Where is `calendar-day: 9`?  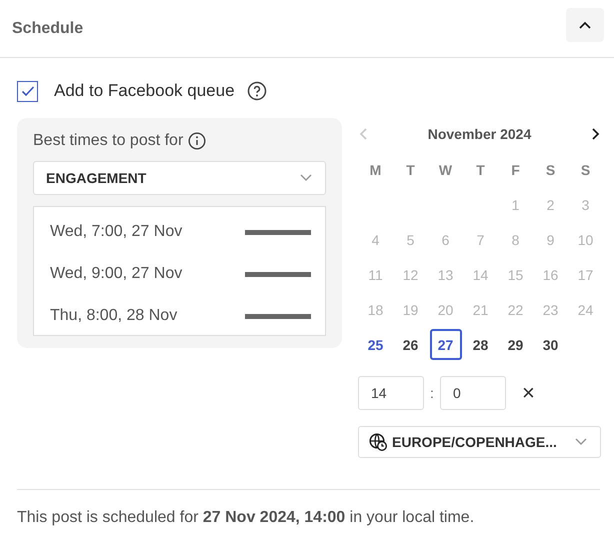 calendar-day: 9 is located at coordinates (550, 239).